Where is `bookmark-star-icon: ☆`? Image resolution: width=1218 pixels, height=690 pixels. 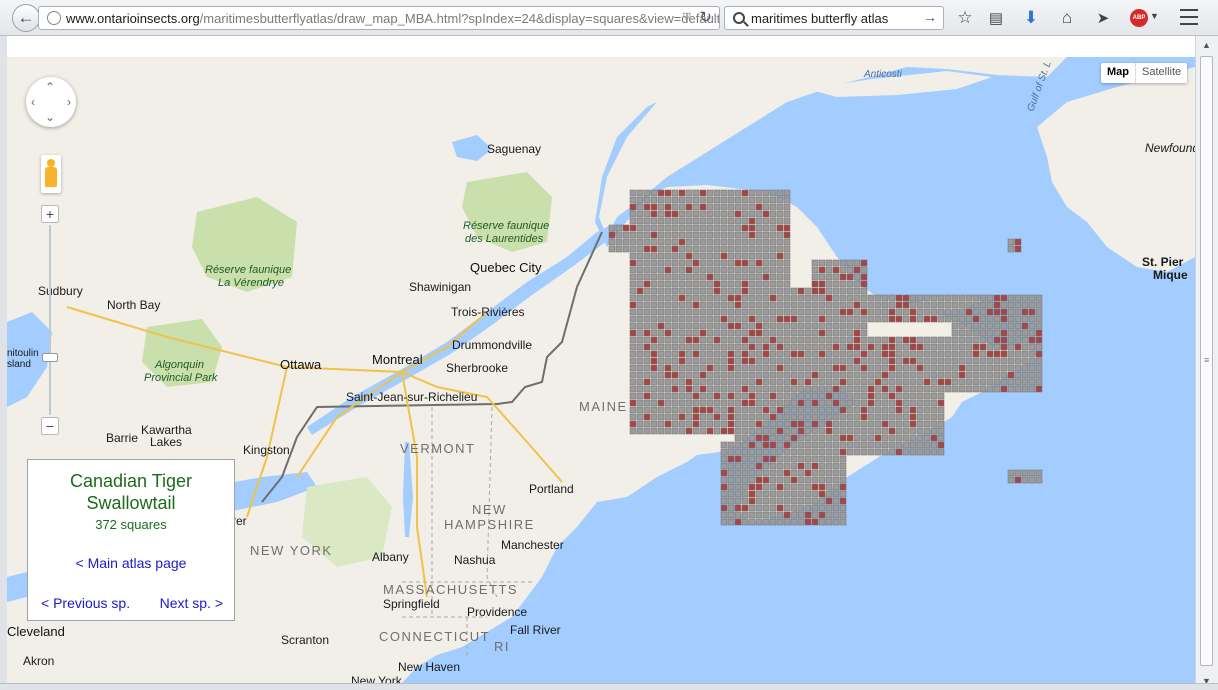 bookmark-star-icon: ☆ is located at coordinates (965, 18).